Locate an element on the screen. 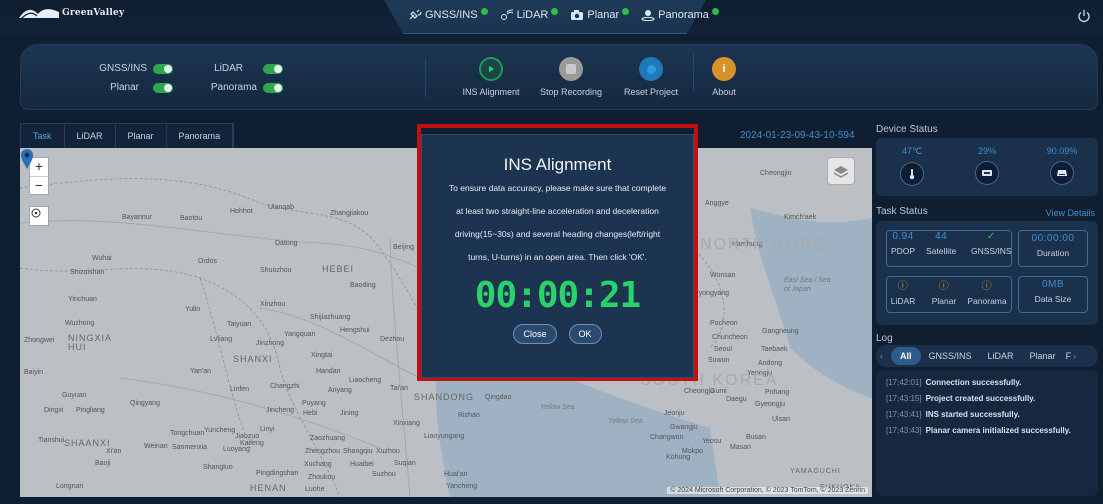  place-label: Suzhou is located at coordinates (384, 474).